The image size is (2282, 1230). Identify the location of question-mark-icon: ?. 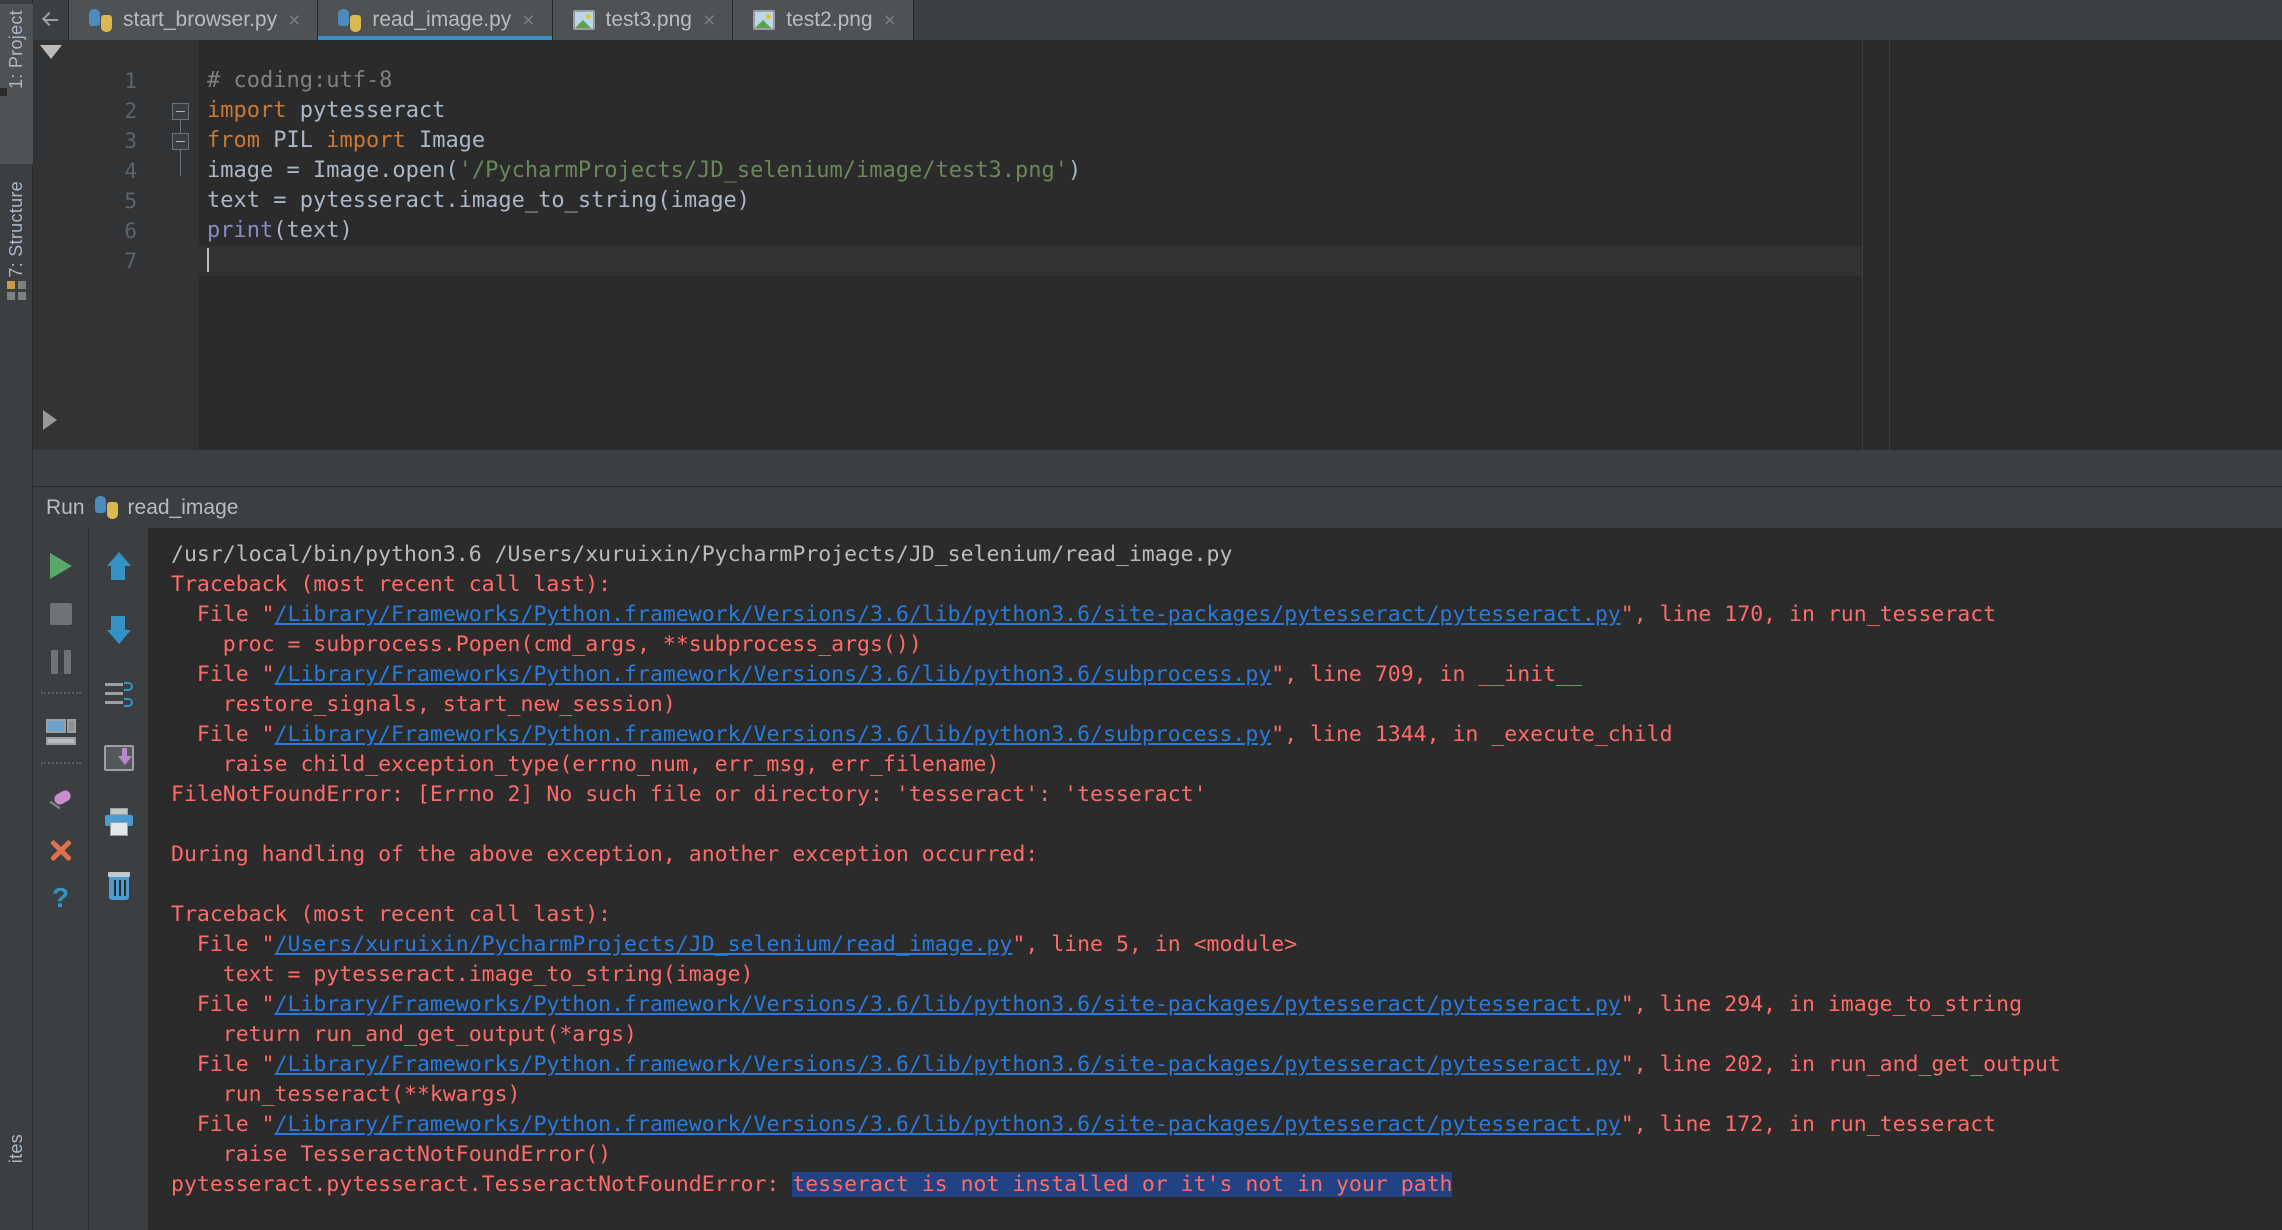
(60, 897).